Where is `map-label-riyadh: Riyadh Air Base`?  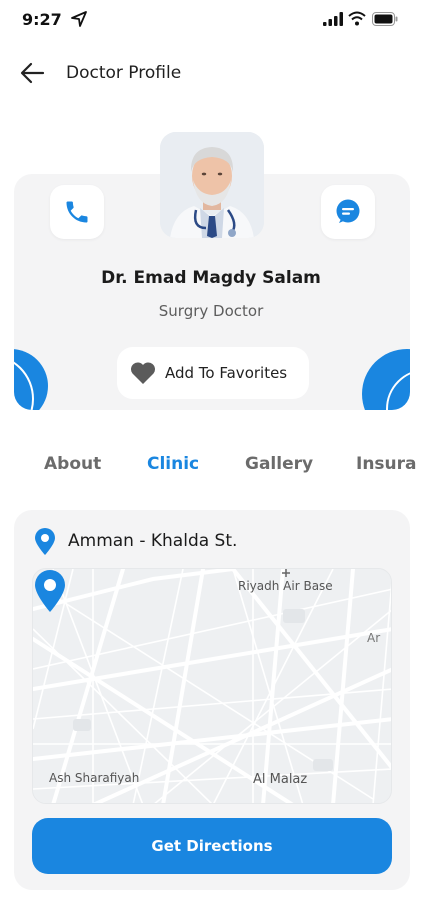 map-label-riyadh: Riyadh Air Base is located at coordinates (285, 586).